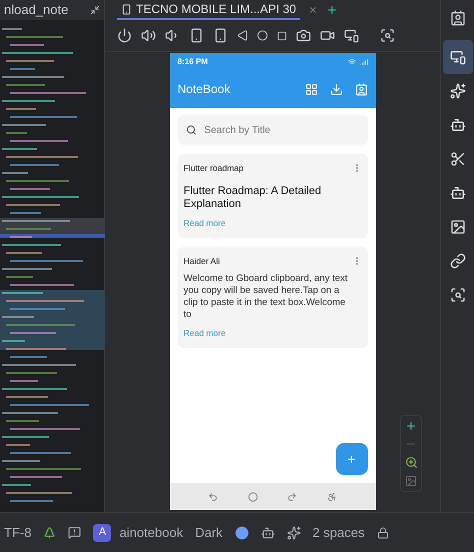 The width and height of the screenshot is (474, 552). What do you see at coordinates (214, 168) in the screenshot?
I see `note-label: Flutter roadmap` at bounding box center [214, 168].